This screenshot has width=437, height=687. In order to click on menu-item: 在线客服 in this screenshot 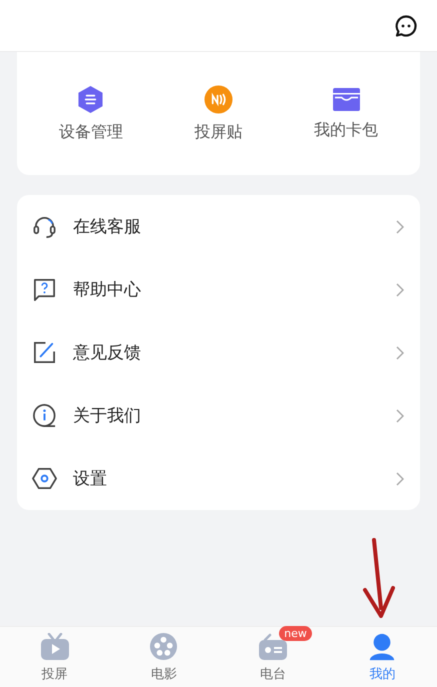, I will do `click(218, 226)`.